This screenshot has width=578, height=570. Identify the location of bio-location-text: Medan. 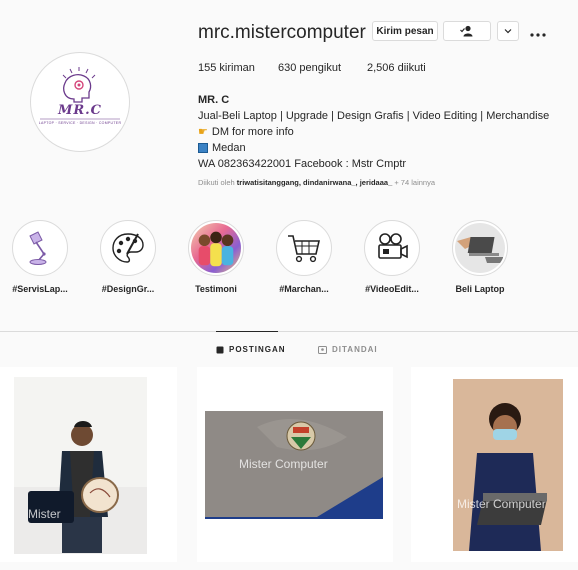
(229, 148).